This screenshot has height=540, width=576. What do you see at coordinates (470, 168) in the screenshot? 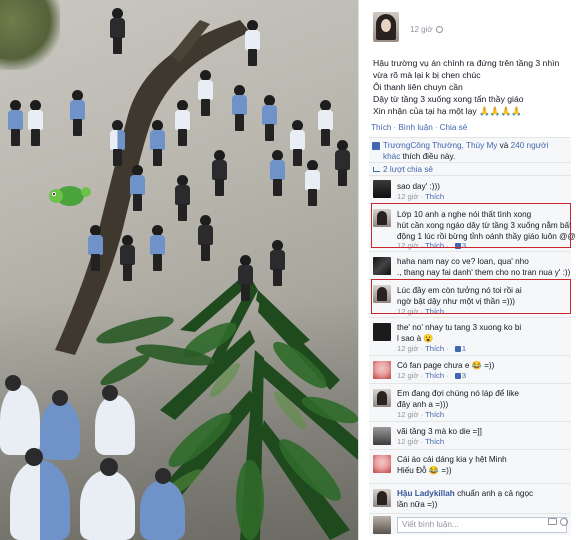
I see `shares-count: 2 lượt chia sẻ` at bounding box center [470, 168].